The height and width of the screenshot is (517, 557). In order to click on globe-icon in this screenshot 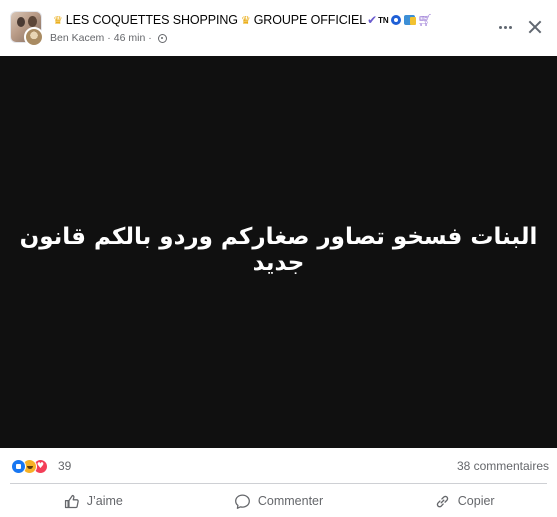, I will do `click(162, 38)`.